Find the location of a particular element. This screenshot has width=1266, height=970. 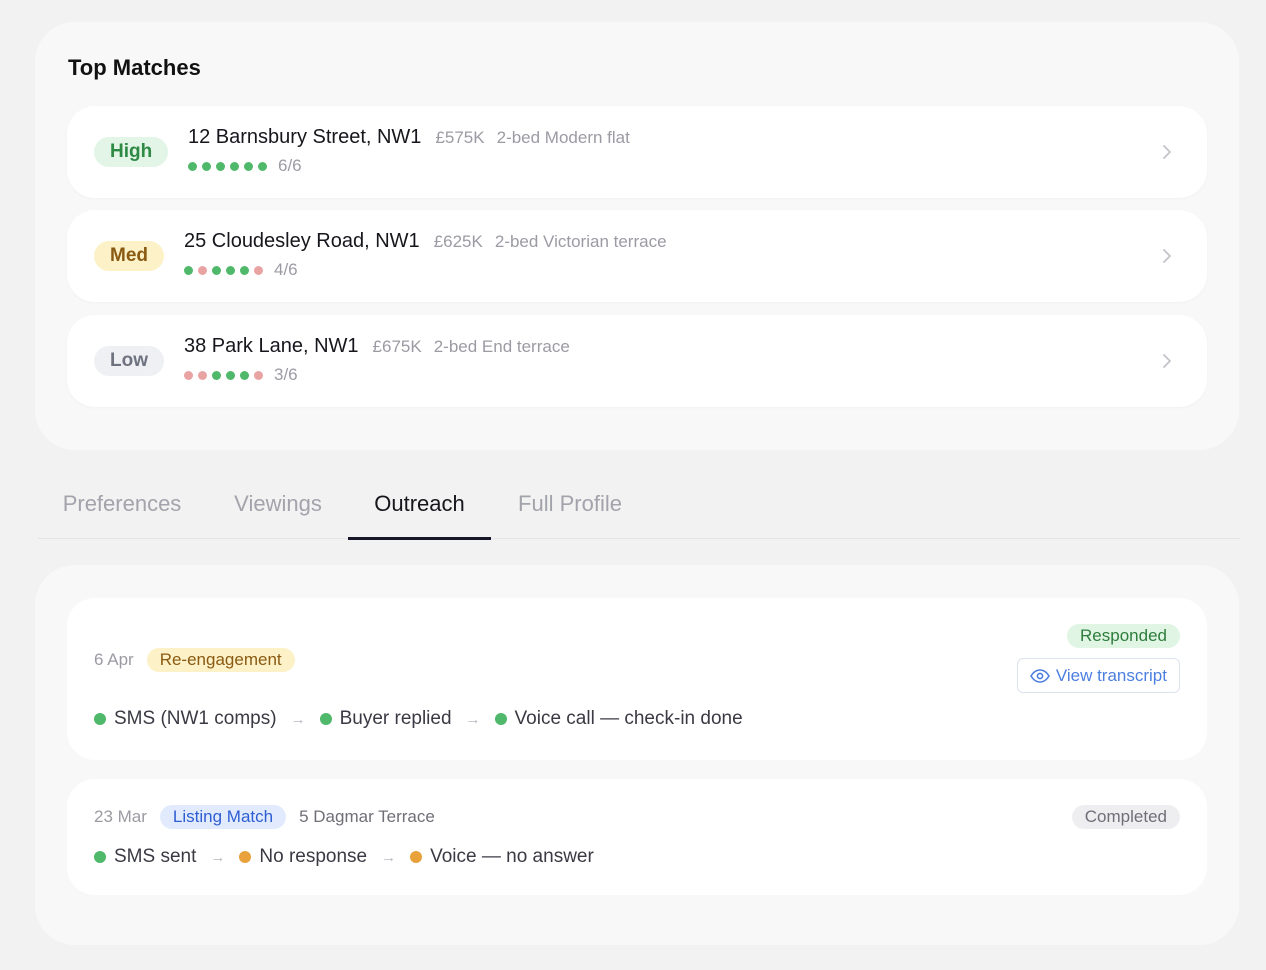

eye-icon is located at coordinates (1039, 675).